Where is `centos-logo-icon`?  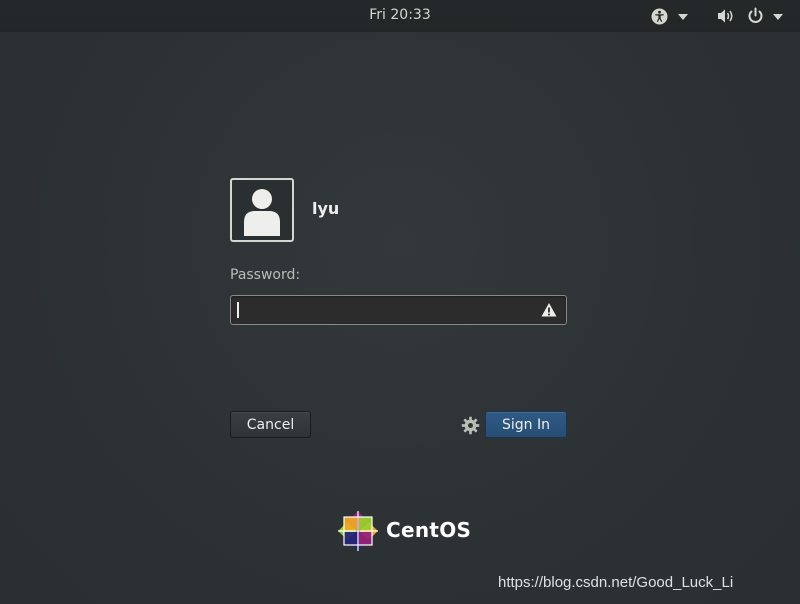
centos-logo-icon is located at coordinates (358, 531).